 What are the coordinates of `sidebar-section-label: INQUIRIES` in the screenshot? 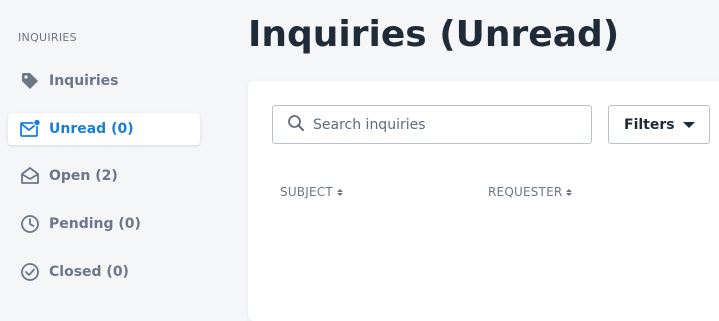 It's located at (47, 37).